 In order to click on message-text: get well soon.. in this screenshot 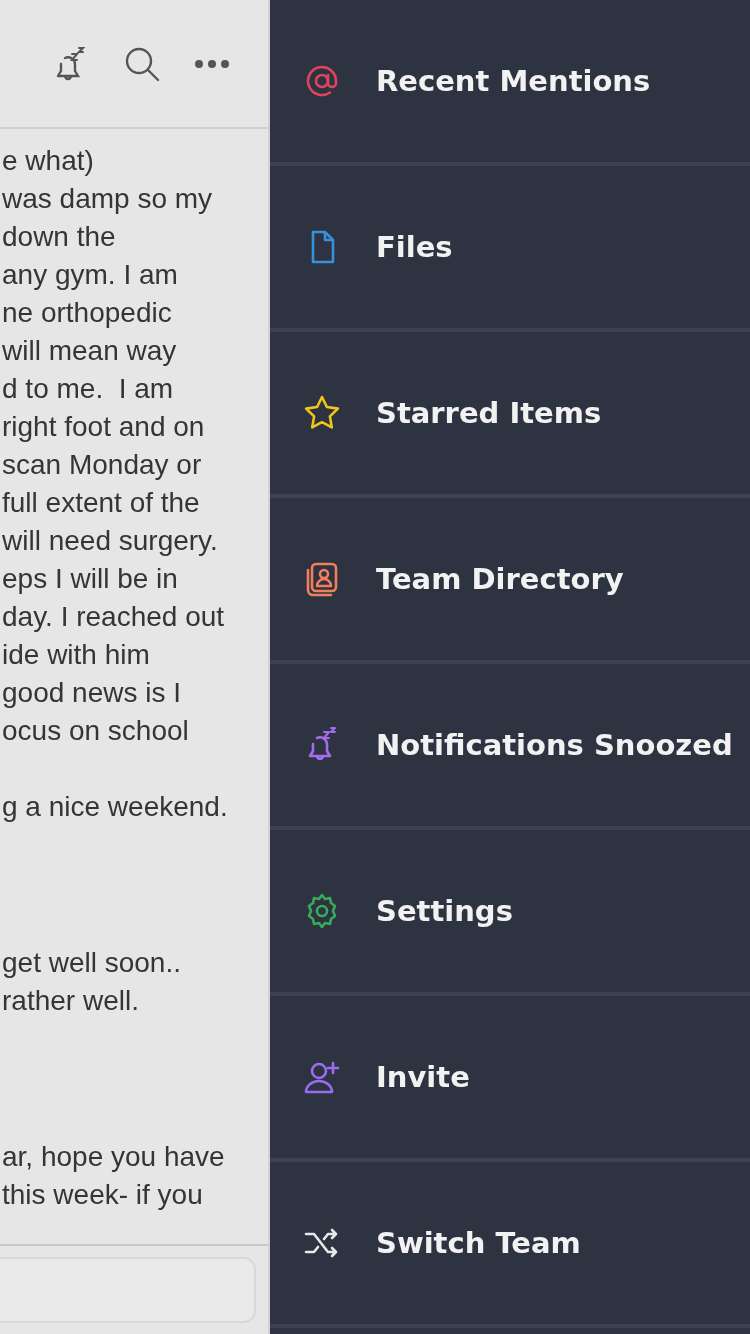, I will do `click(91, 963)`.